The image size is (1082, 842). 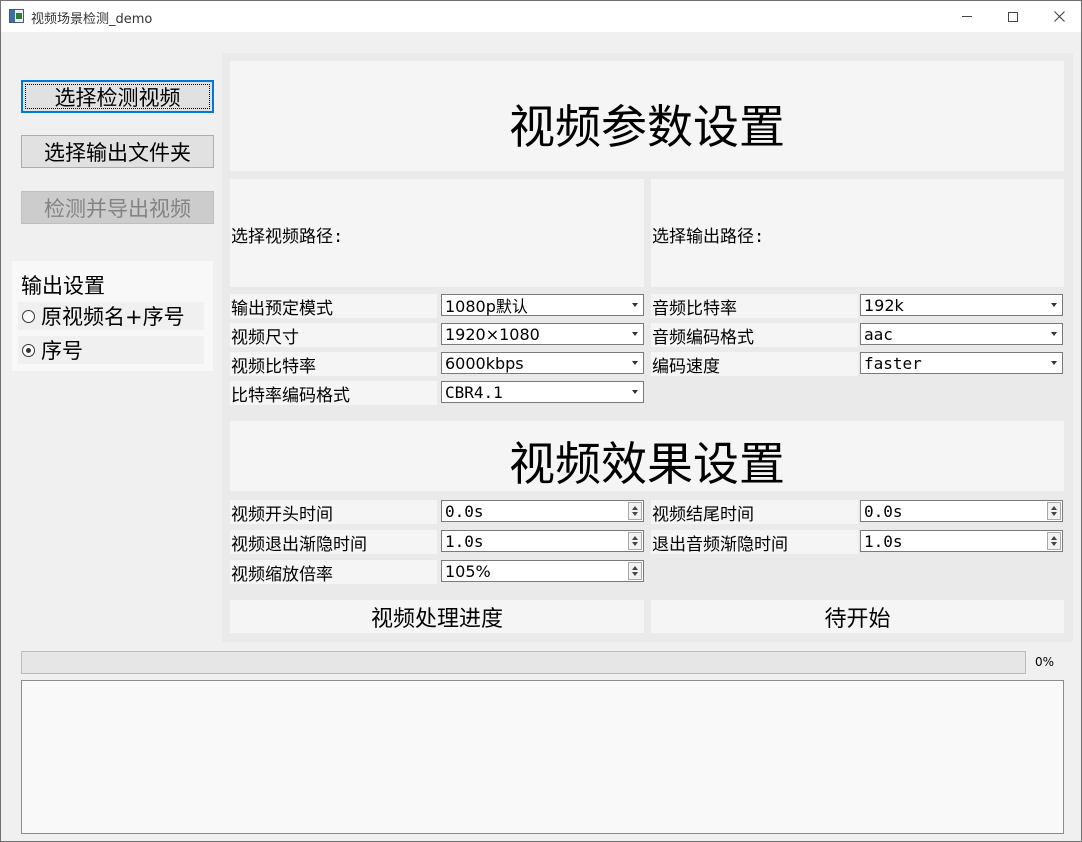 I want to click on close-button, so click(x=1058, y=16).